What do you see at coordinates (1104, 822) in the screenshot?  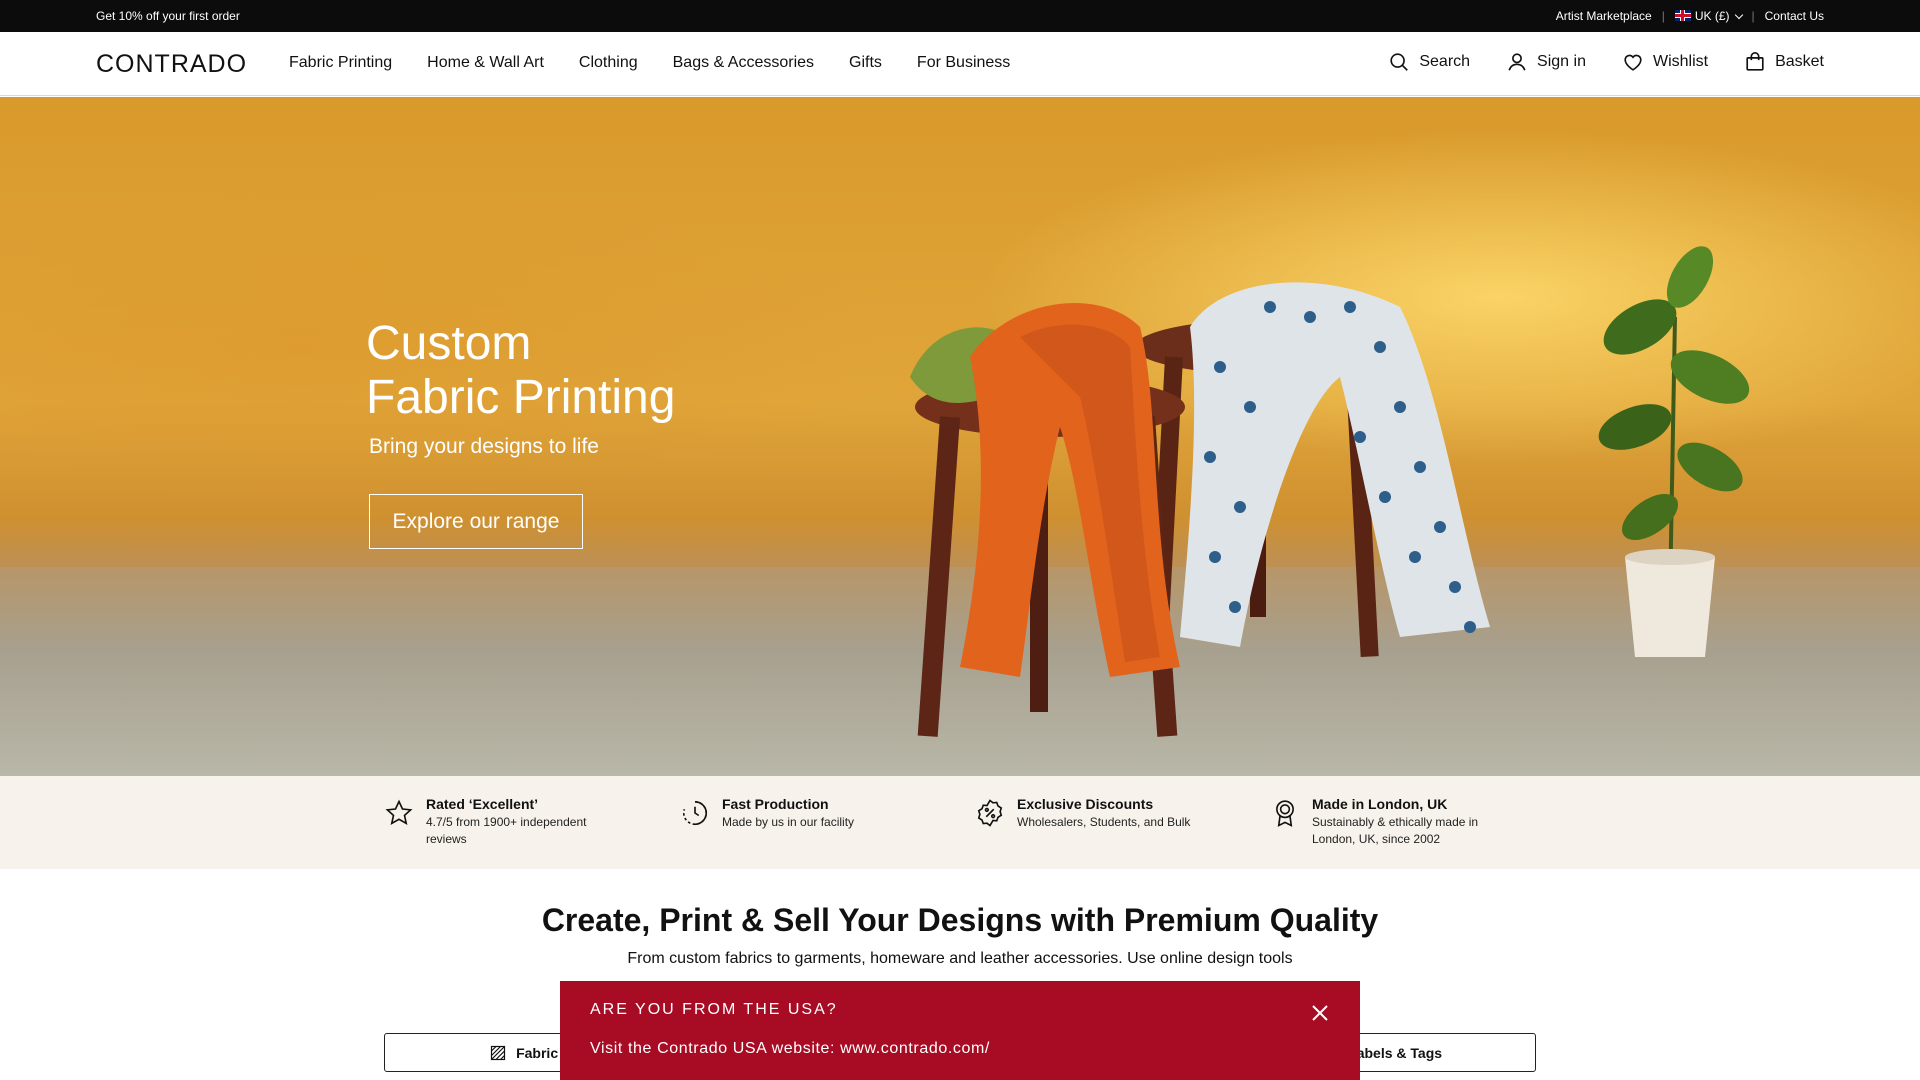 I see `usp-desc: Wholesalers, Students, and Bulk` at bounding box center [1104, 822].